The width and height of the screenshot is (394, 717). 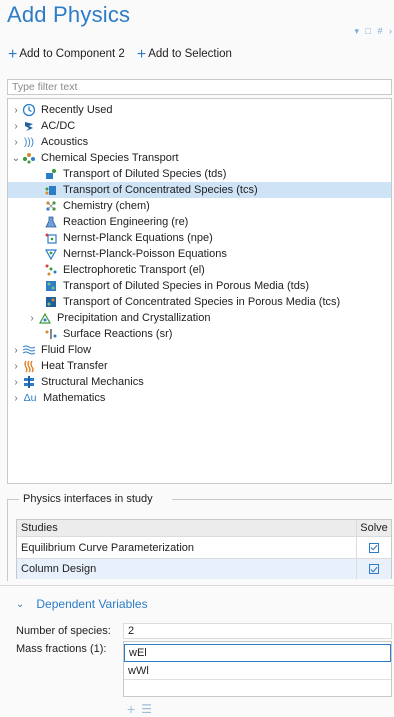 I want to click on table-row: Equilibrium Curve Parameterization, so click(x=204, y=548).